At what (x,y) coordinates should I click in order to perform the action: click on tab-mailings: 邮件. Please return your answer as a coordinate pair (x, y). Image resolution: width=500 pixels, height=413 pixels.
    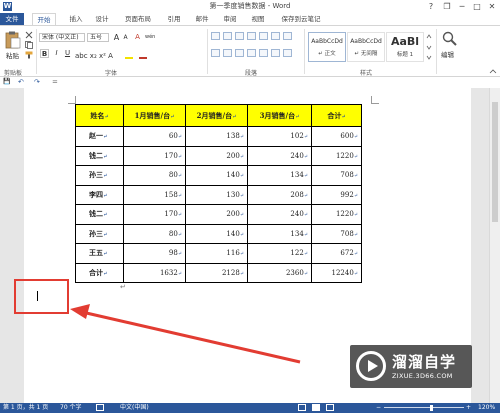
    Looking at the image, I should click on (202, 19).